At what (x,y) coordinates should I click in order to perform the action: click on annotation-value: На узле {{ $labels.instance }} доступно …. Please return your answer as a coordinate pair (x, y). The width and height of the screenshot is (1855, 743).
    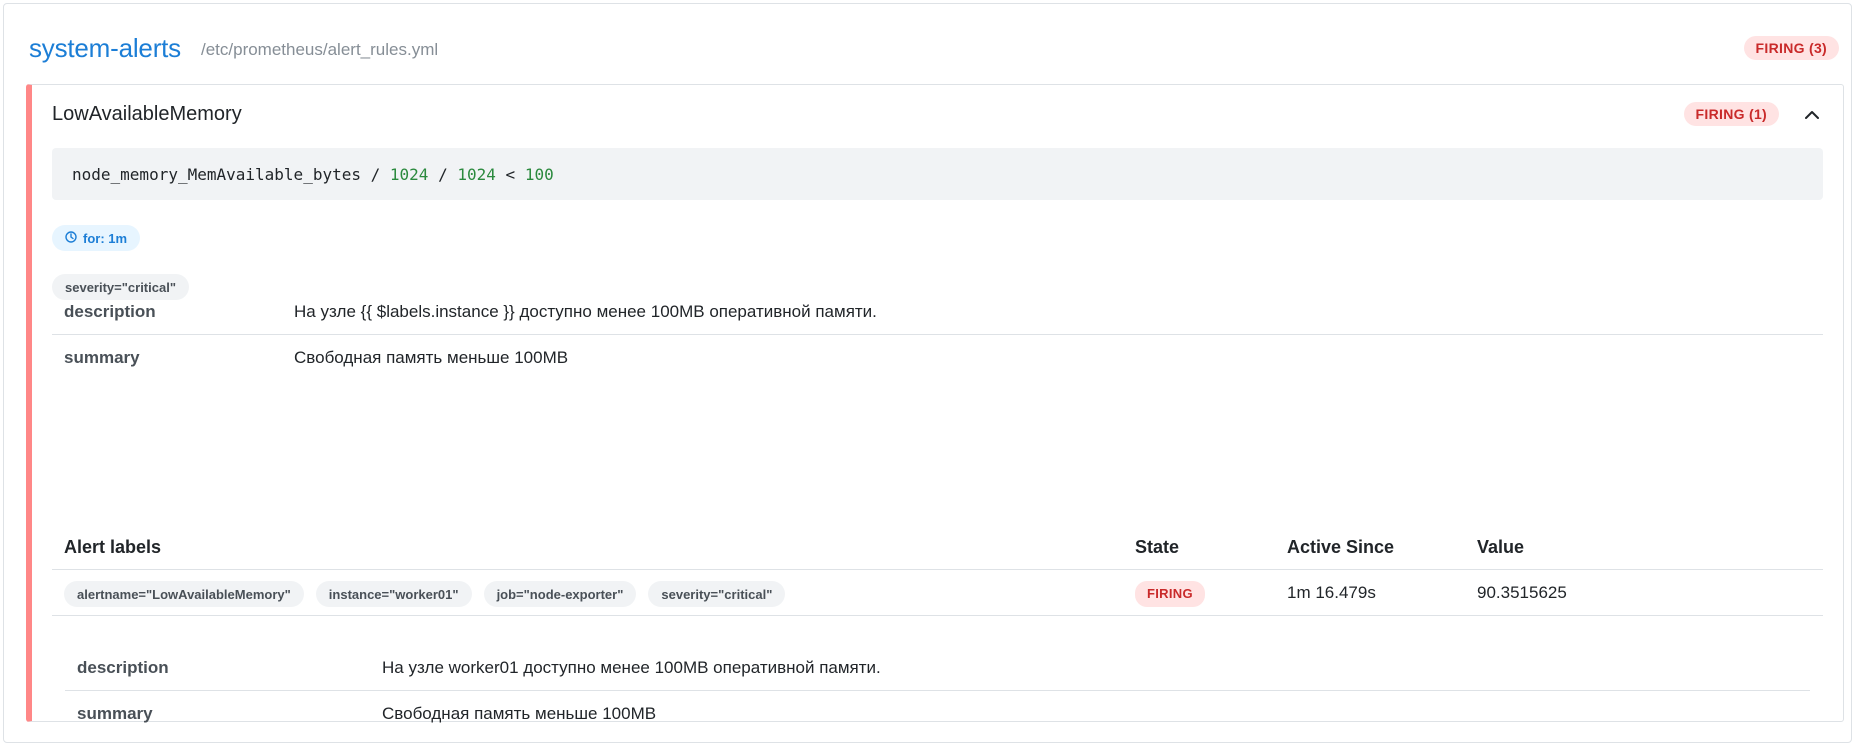
    Looking at the image, I should click on (585, 311).